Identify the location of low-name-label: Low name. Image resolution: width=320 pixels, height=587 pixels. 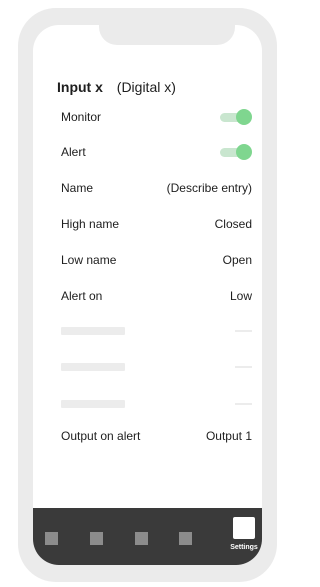
(89, 260).